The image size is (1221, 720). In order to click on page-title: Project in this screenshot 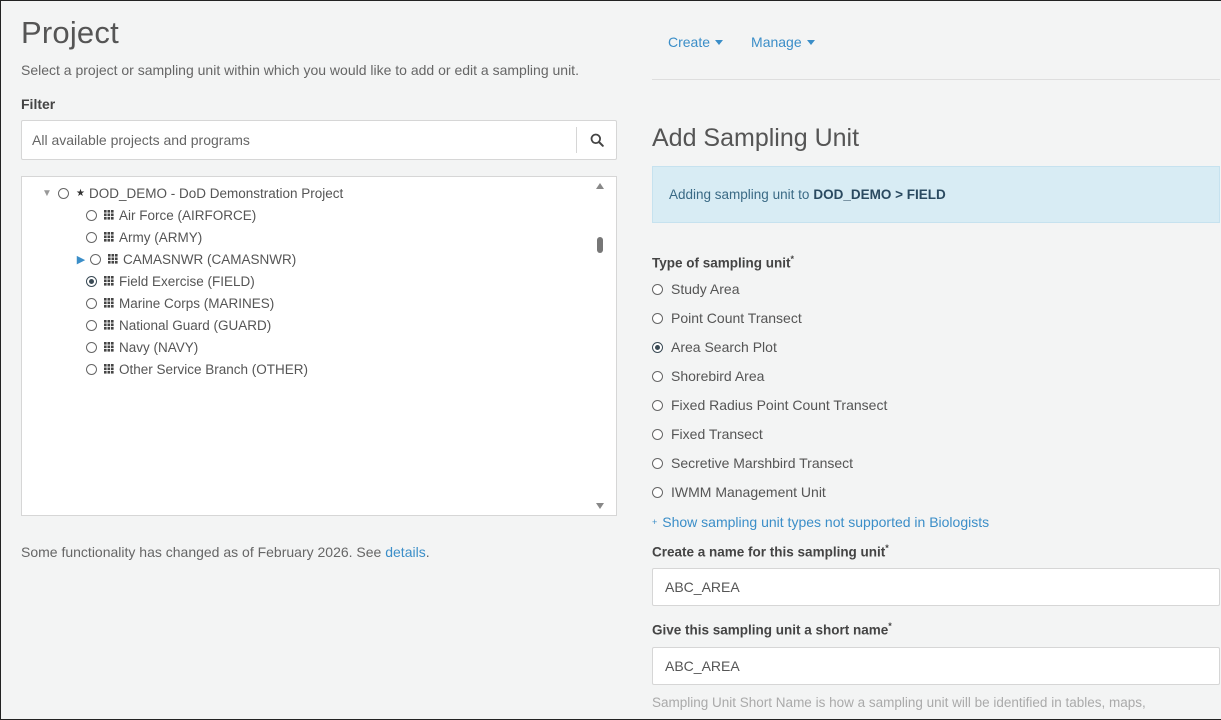, I will do `click(70, 32)`.